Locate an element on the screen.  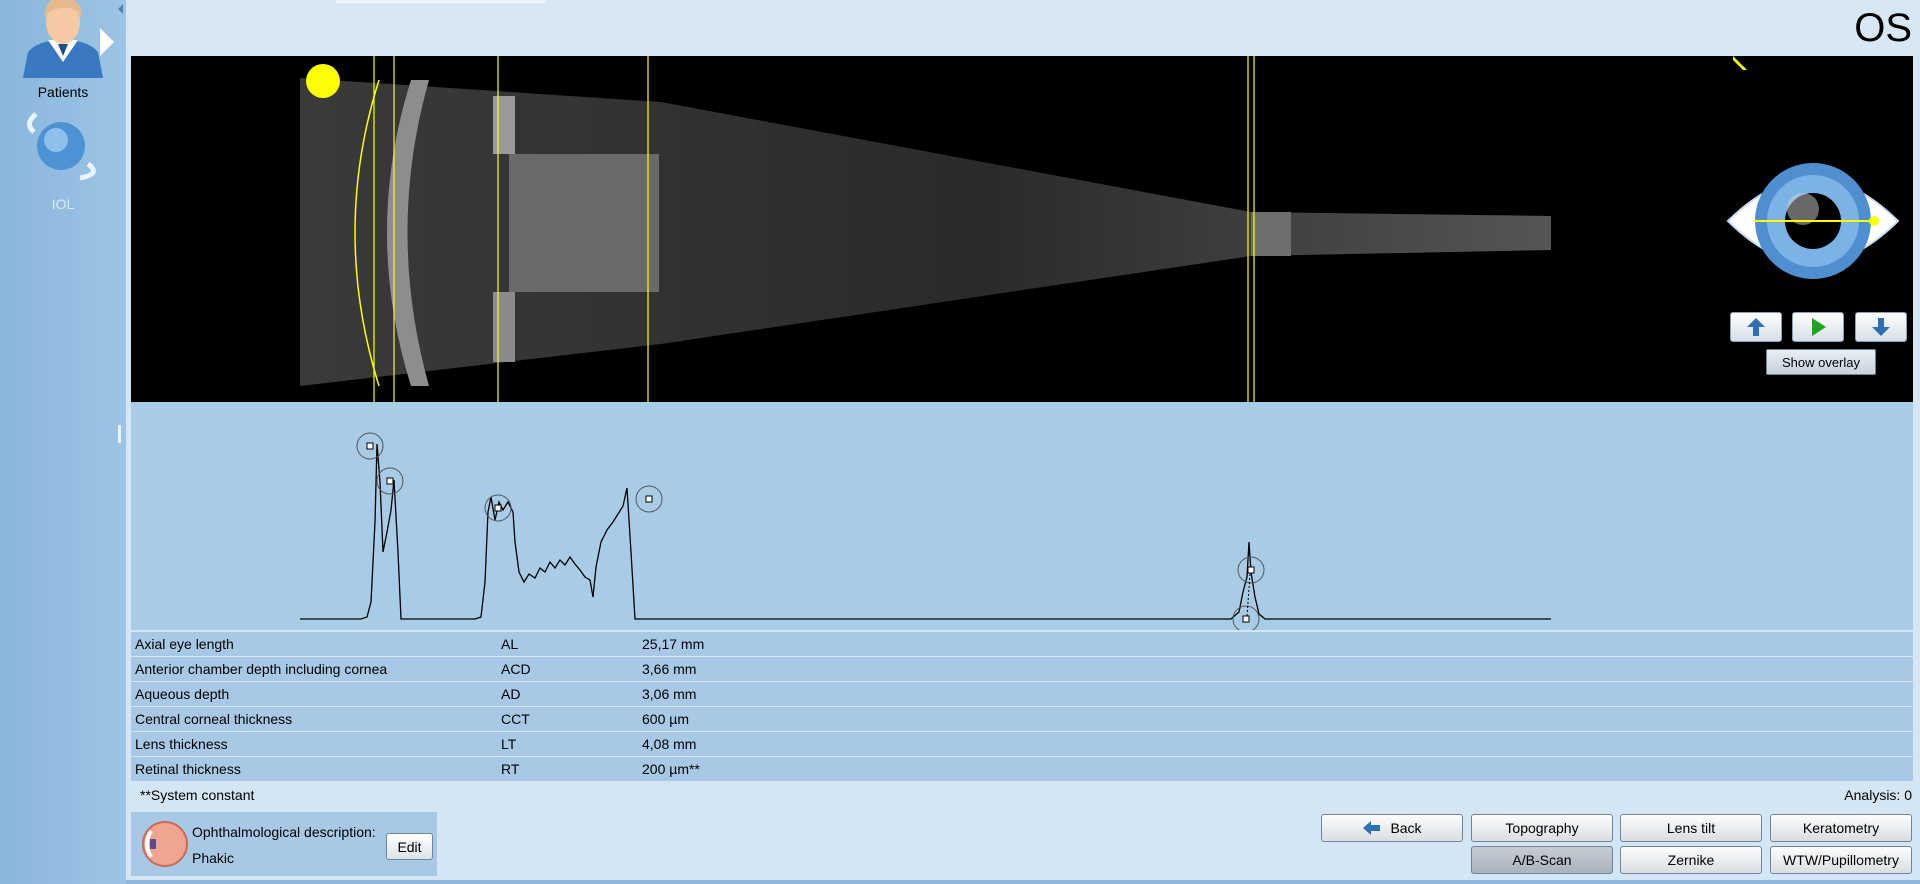
ab-scan-button: A/B-Scan is located at coordinates (1542, 860).